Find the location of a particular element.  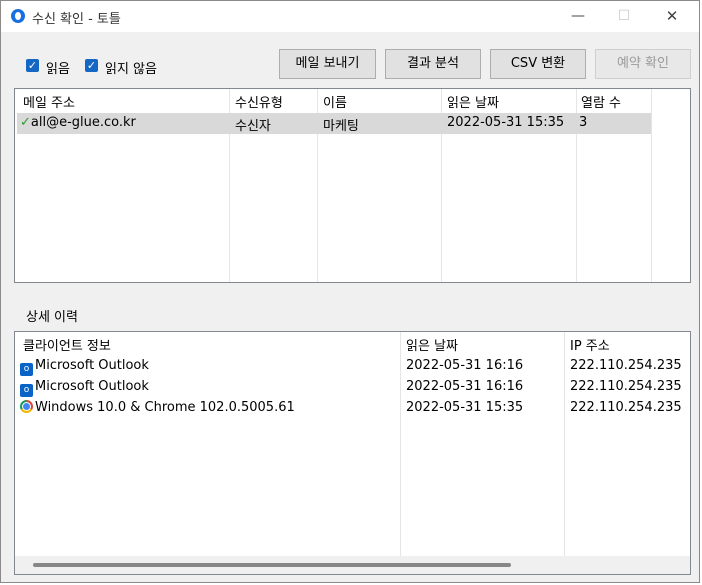

analyze-results-button: 결과 분석 is located at coordinates (433, 64).